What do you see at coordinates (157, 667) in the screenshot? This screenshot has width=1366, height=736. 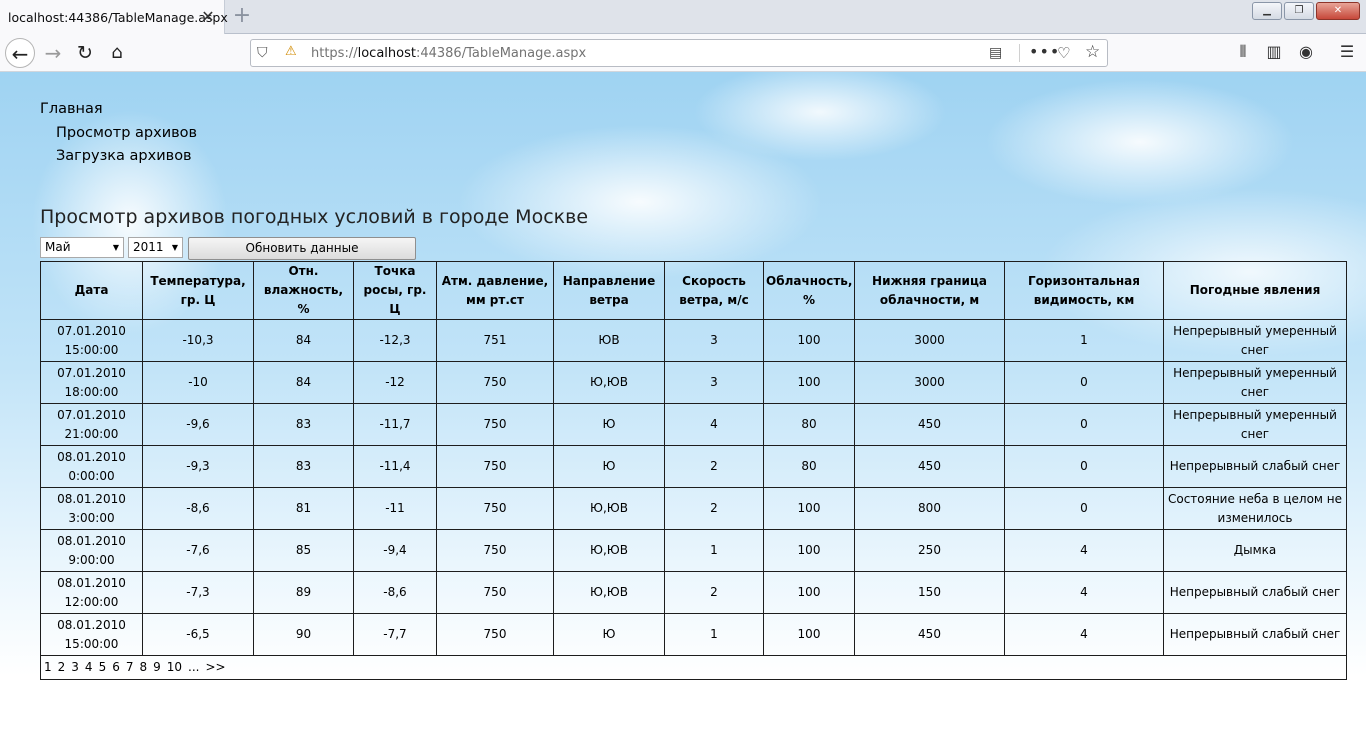 I see `pager-link: 9` at bounding box center [157, 667].